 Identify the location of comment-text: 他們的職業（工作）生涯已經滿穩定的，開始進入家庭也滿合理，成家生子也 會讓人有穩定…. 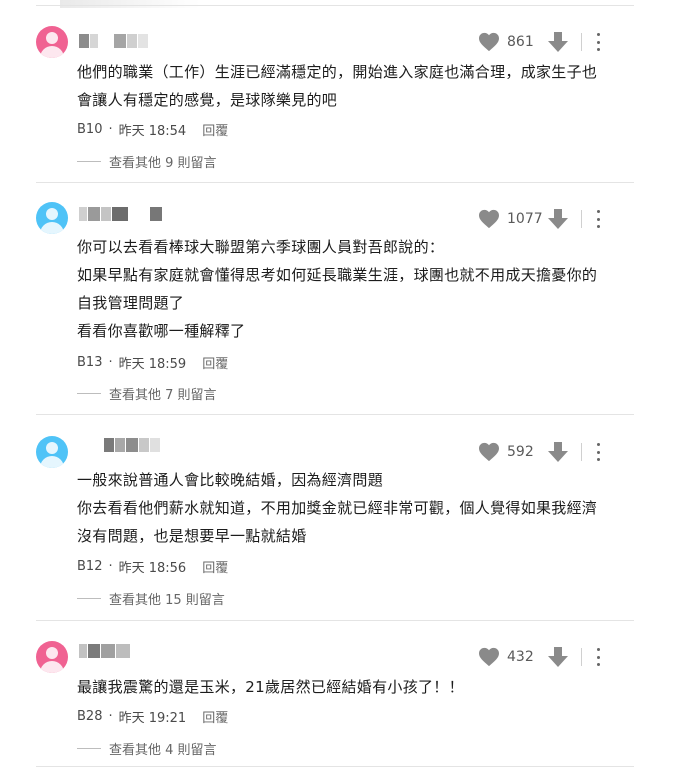
(337, 86).